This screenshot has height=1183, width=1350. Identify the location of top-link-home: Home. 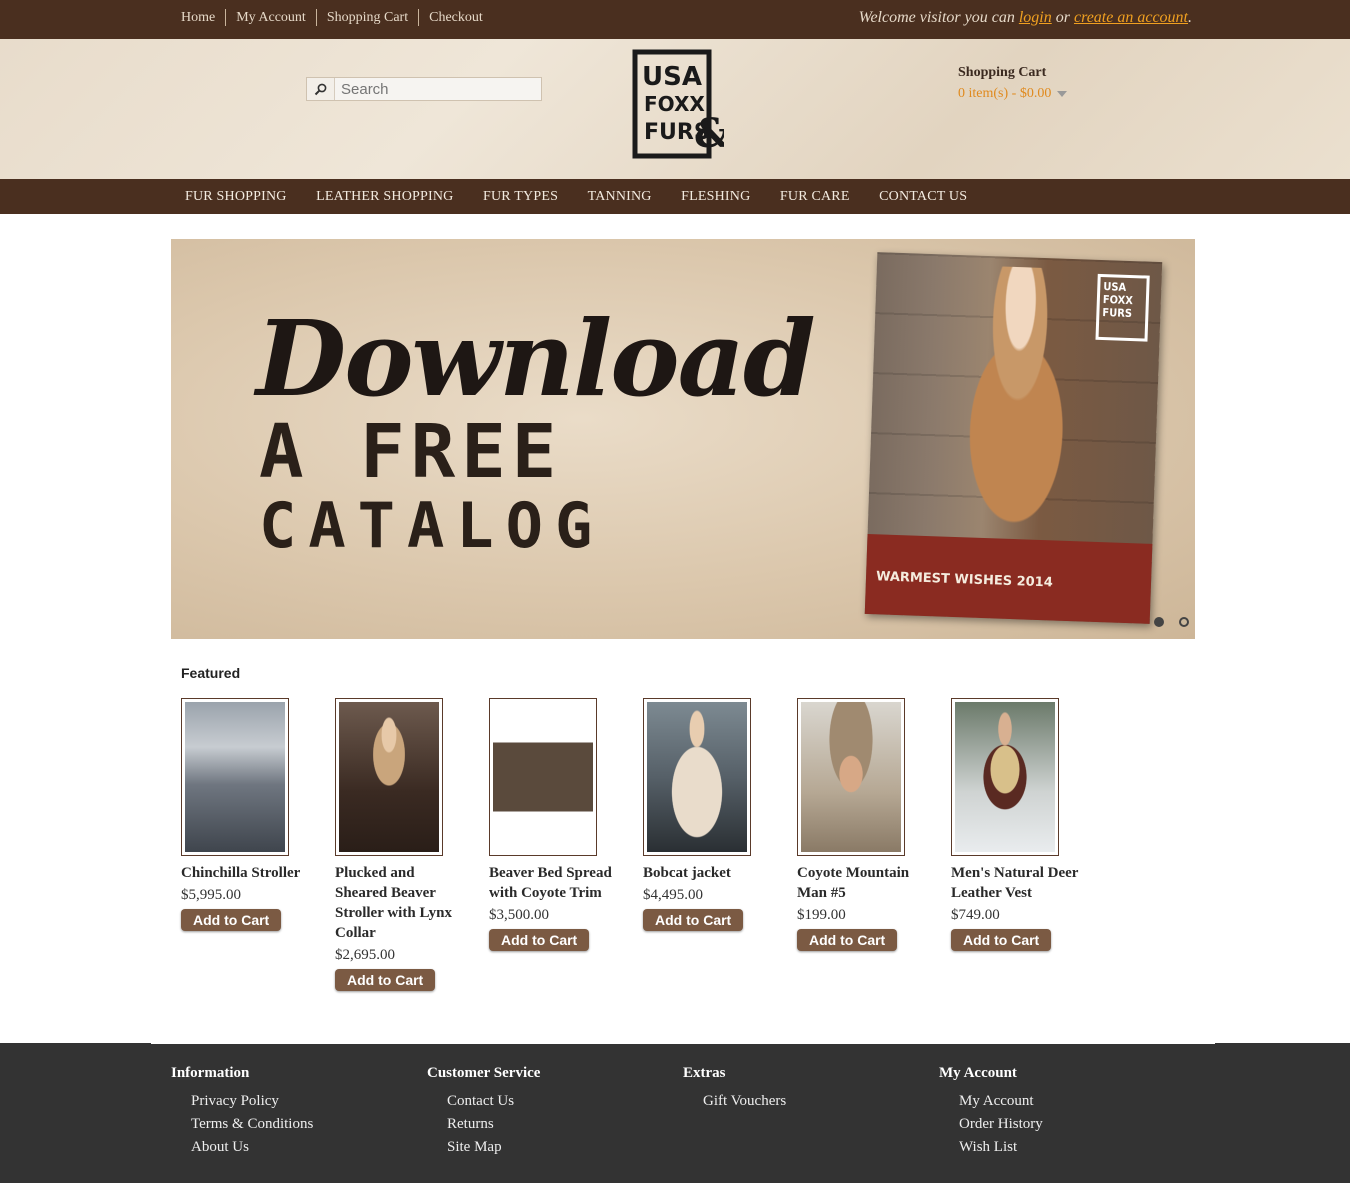
(198, 17).